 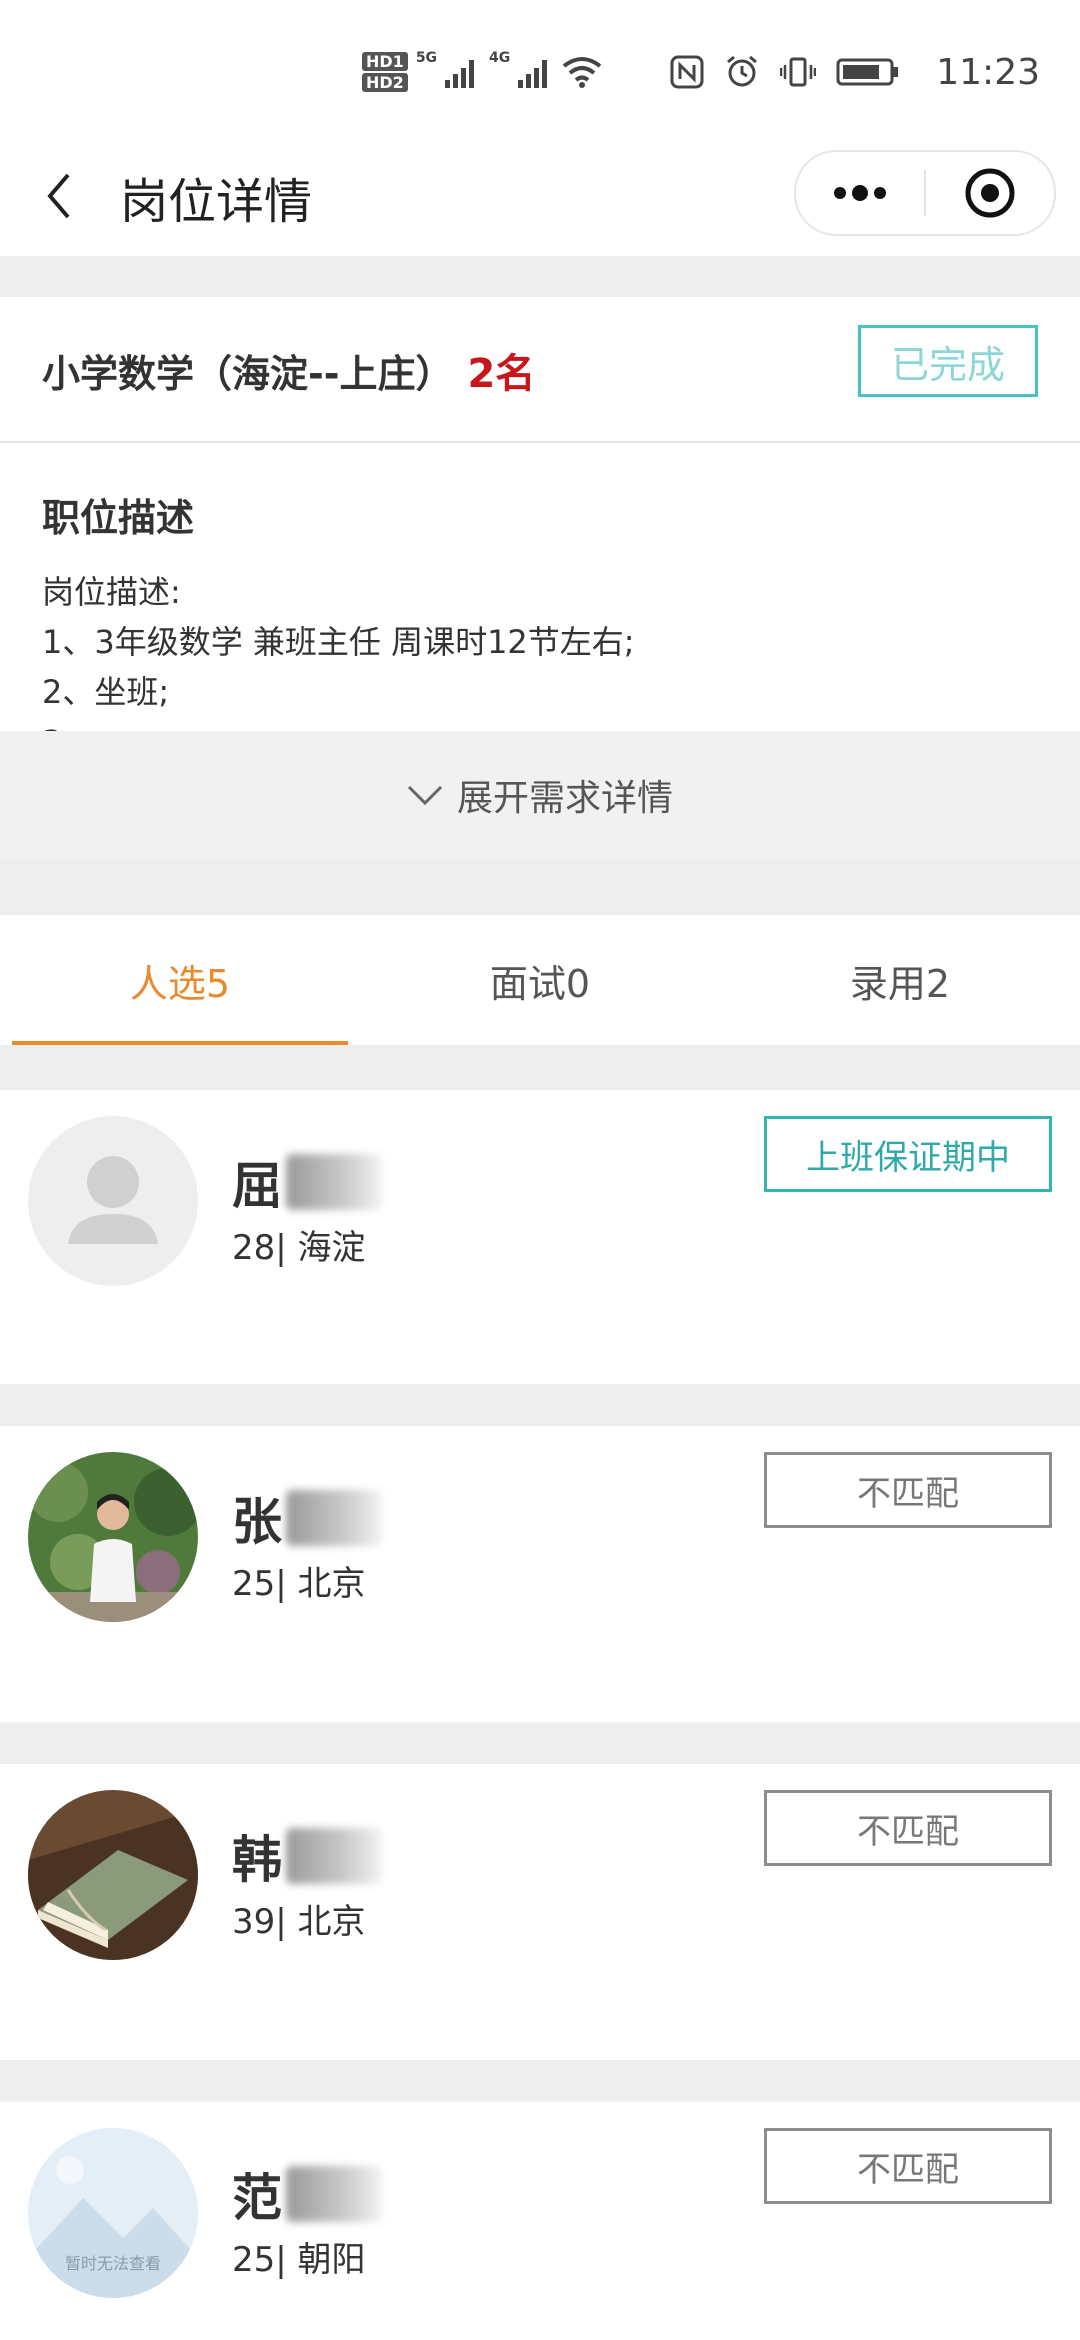 What do you see at coordinates (540, 1211) in the screenshot?
I see `candidate-card: 屈 28| 海淀 上班保证期中` at bounding box center [540, 1211].